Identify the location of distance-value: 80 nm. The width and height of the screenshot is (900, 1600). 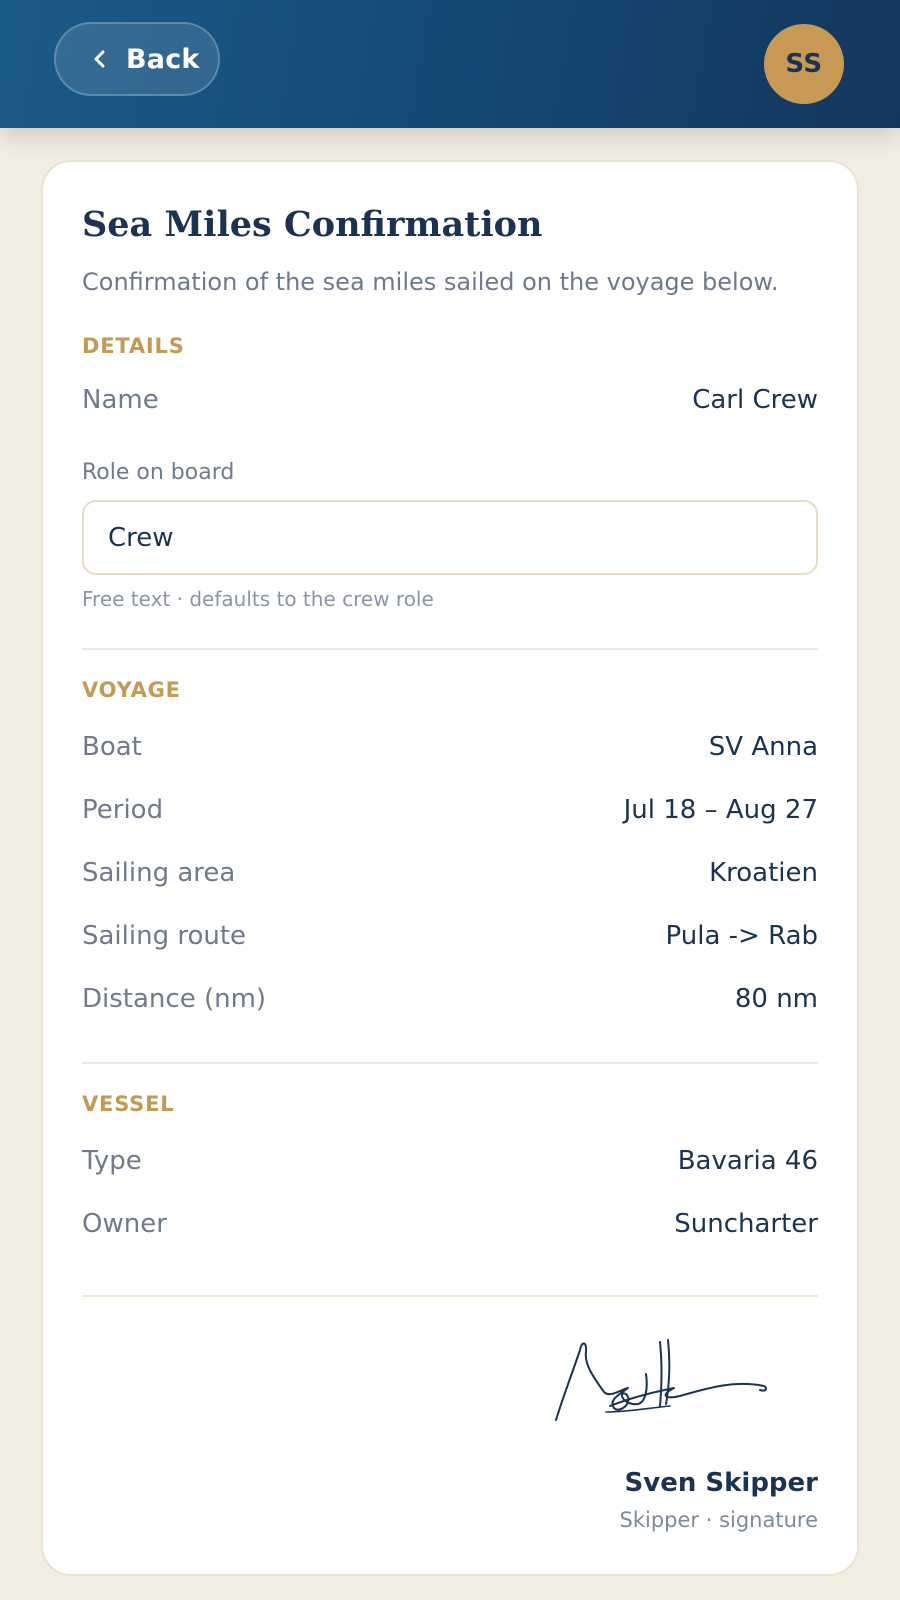
(776, 999).